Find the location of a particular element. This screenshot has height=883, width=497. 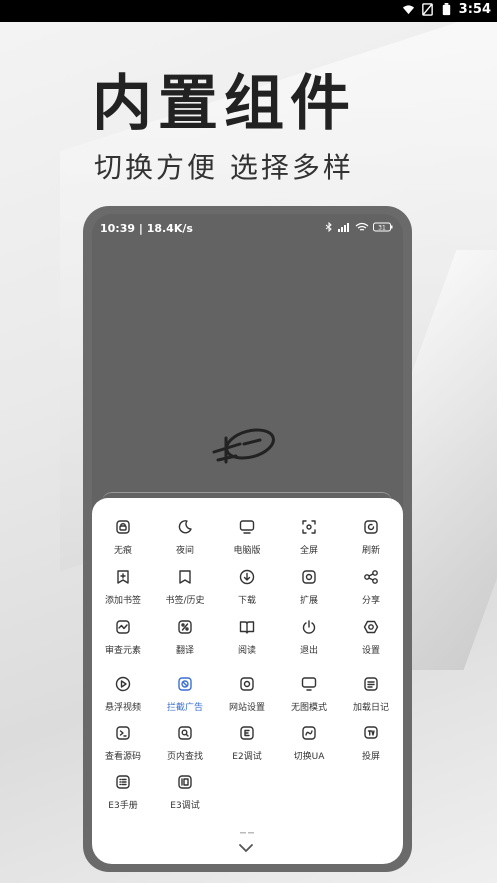

menu-item: 投屏 is located at coordinates (371, 743).